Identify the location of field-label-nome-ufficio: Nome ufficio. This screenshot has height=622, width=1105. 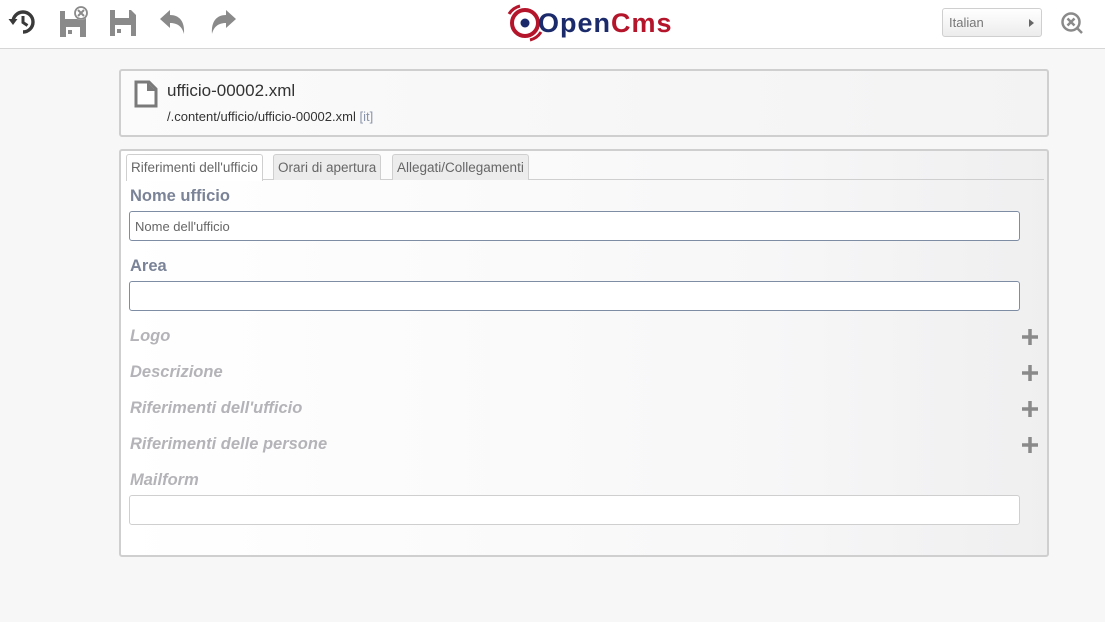
(180, 196).